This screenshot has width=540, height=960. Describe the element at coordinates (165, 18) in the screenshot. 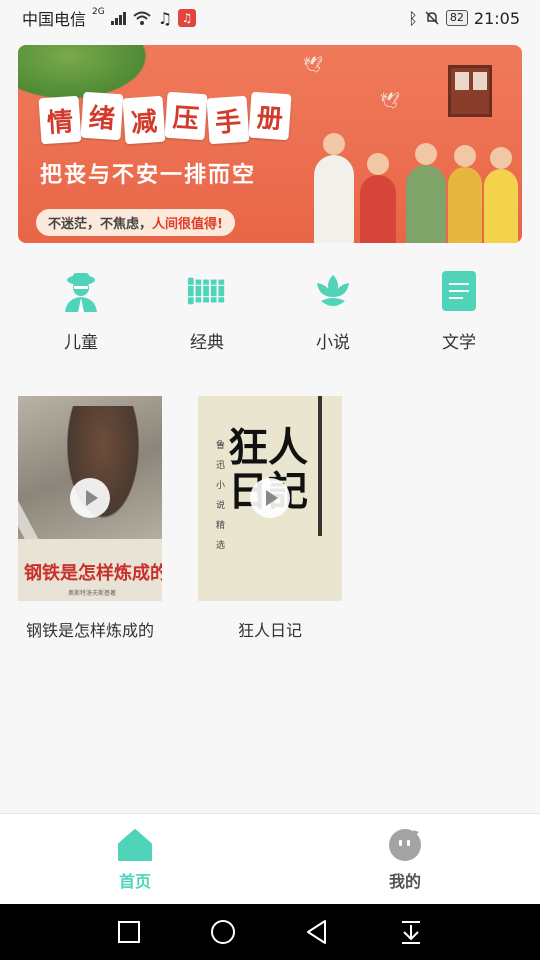

I see `music-note-icon: ♫` at that location.